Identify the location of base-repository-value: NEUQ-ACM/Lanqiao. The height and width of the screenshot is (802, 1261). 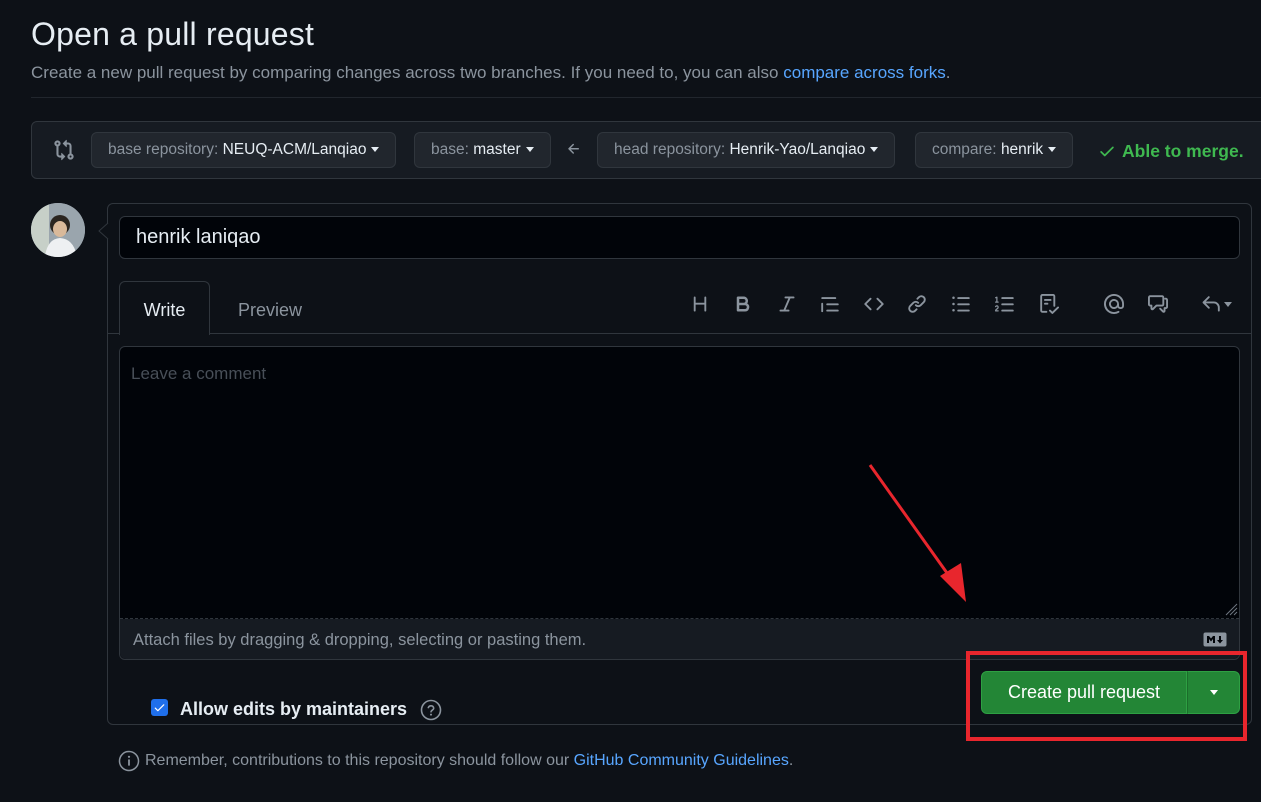
(294, 149).